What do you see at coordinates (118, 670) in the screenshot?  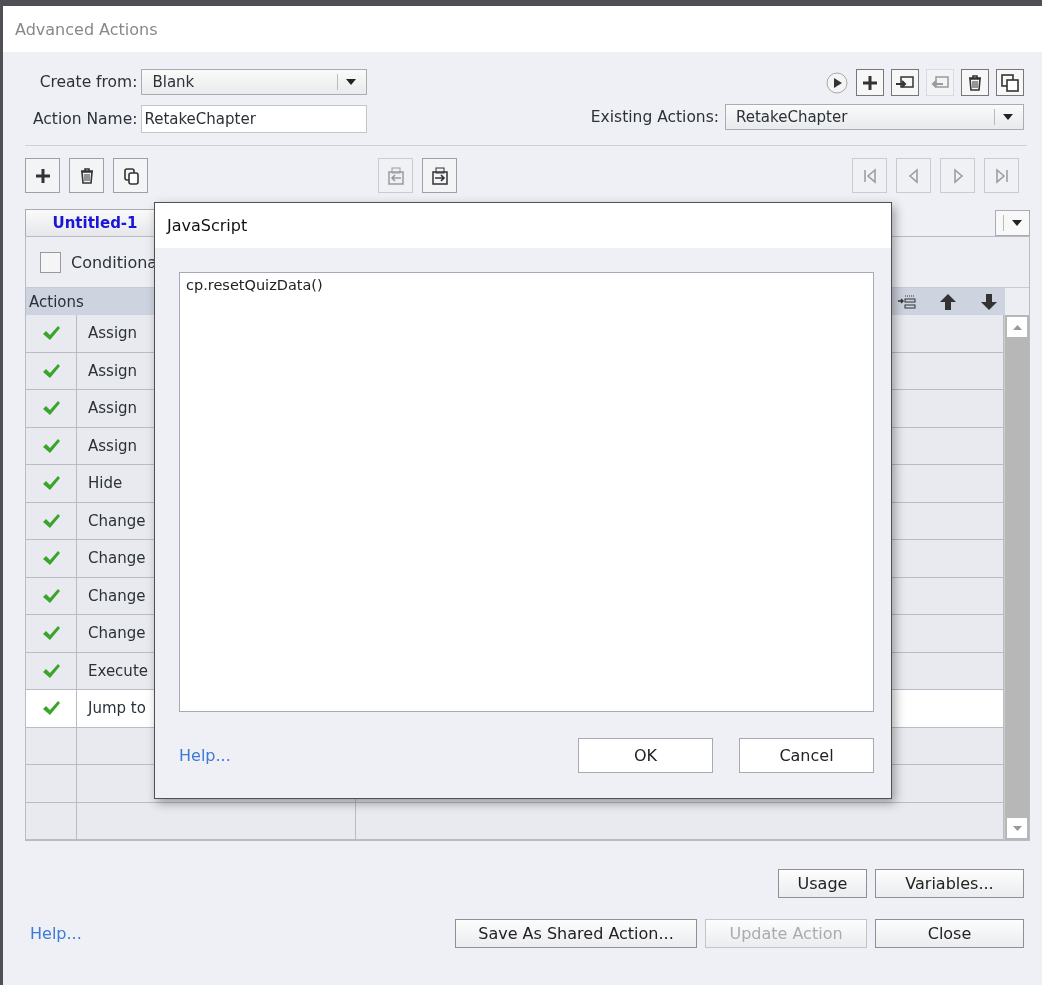 I see `table-cell: Execute` at bounding box center [118, 670].